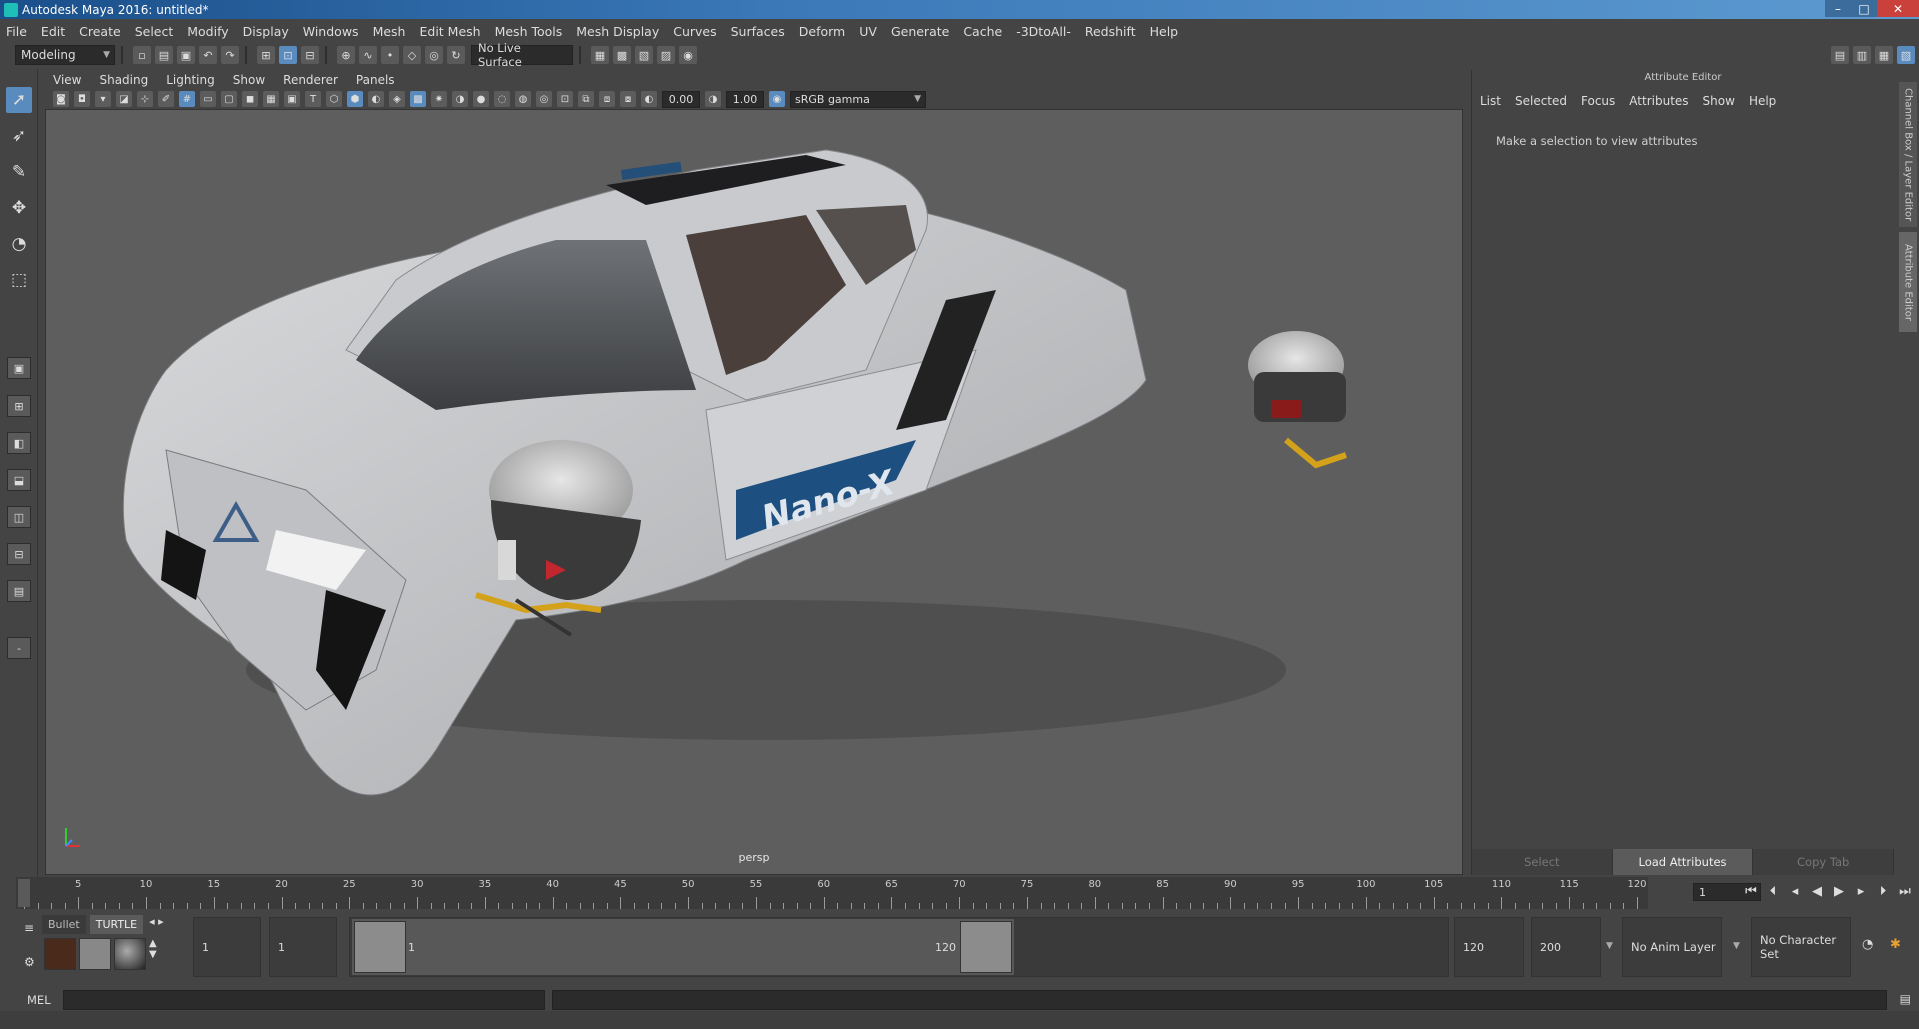 Image resolution: width=1919 pixels, height=1029 pixels. I want to click on attribute-editor-tab: Attribute Editor, so click(1908, 282).